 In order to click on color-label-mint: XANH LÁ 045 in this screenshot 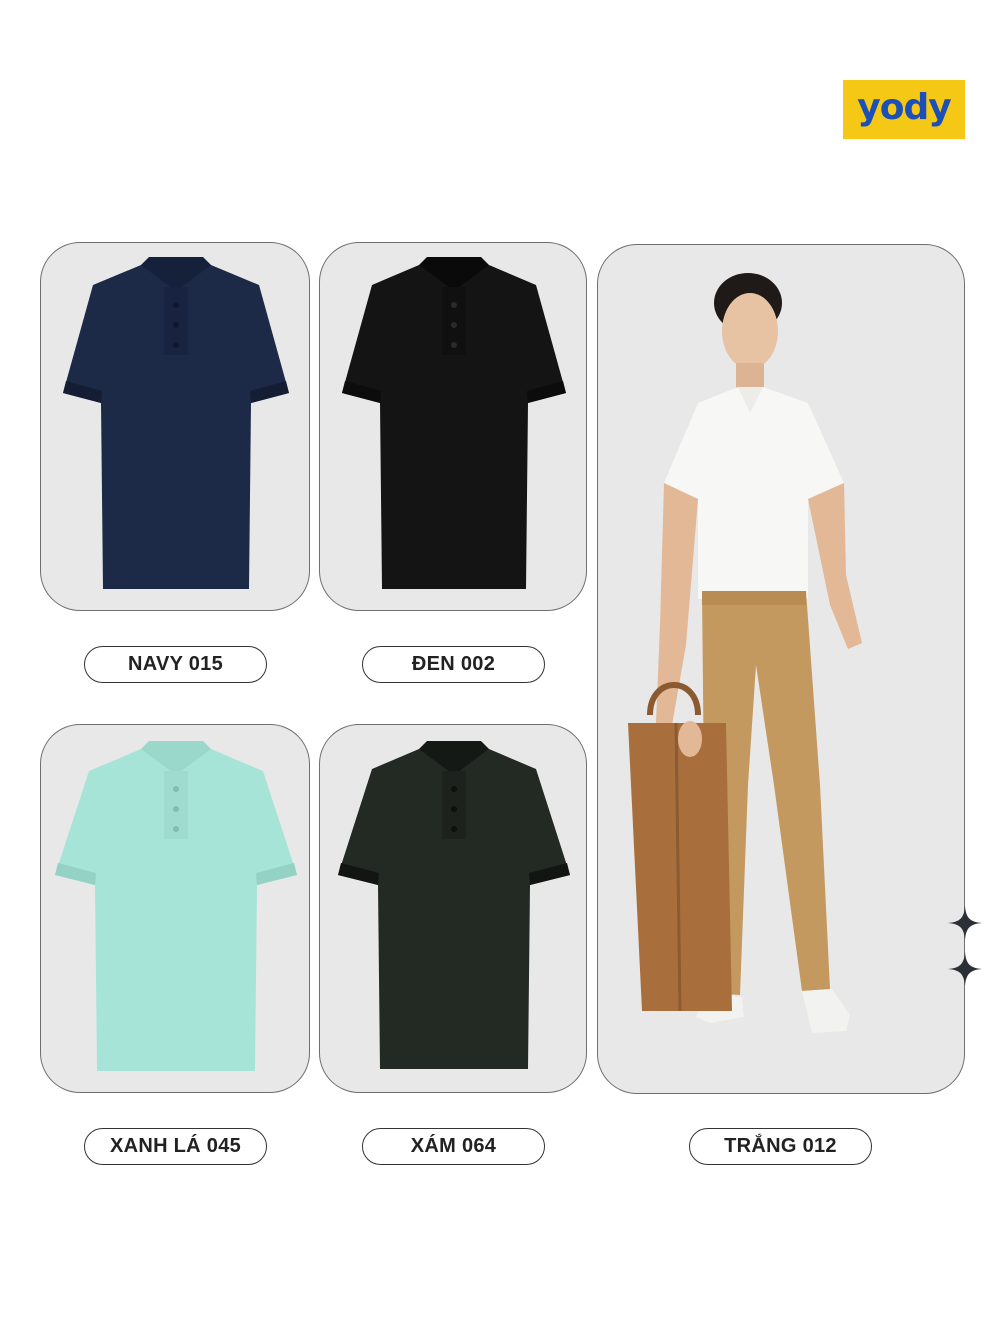, I will do `click(175, 1146)`.